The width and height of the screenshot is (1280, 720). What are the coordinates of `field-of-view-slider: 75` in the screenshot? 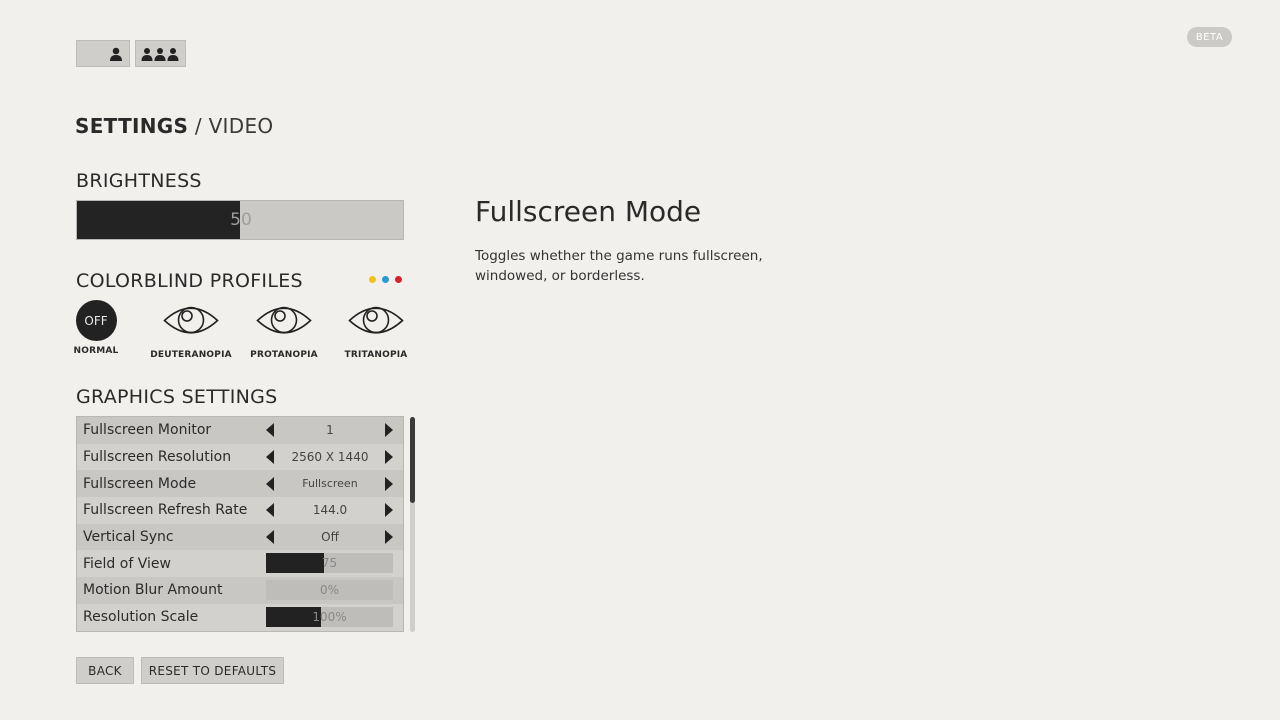 It's located at (329, 563).